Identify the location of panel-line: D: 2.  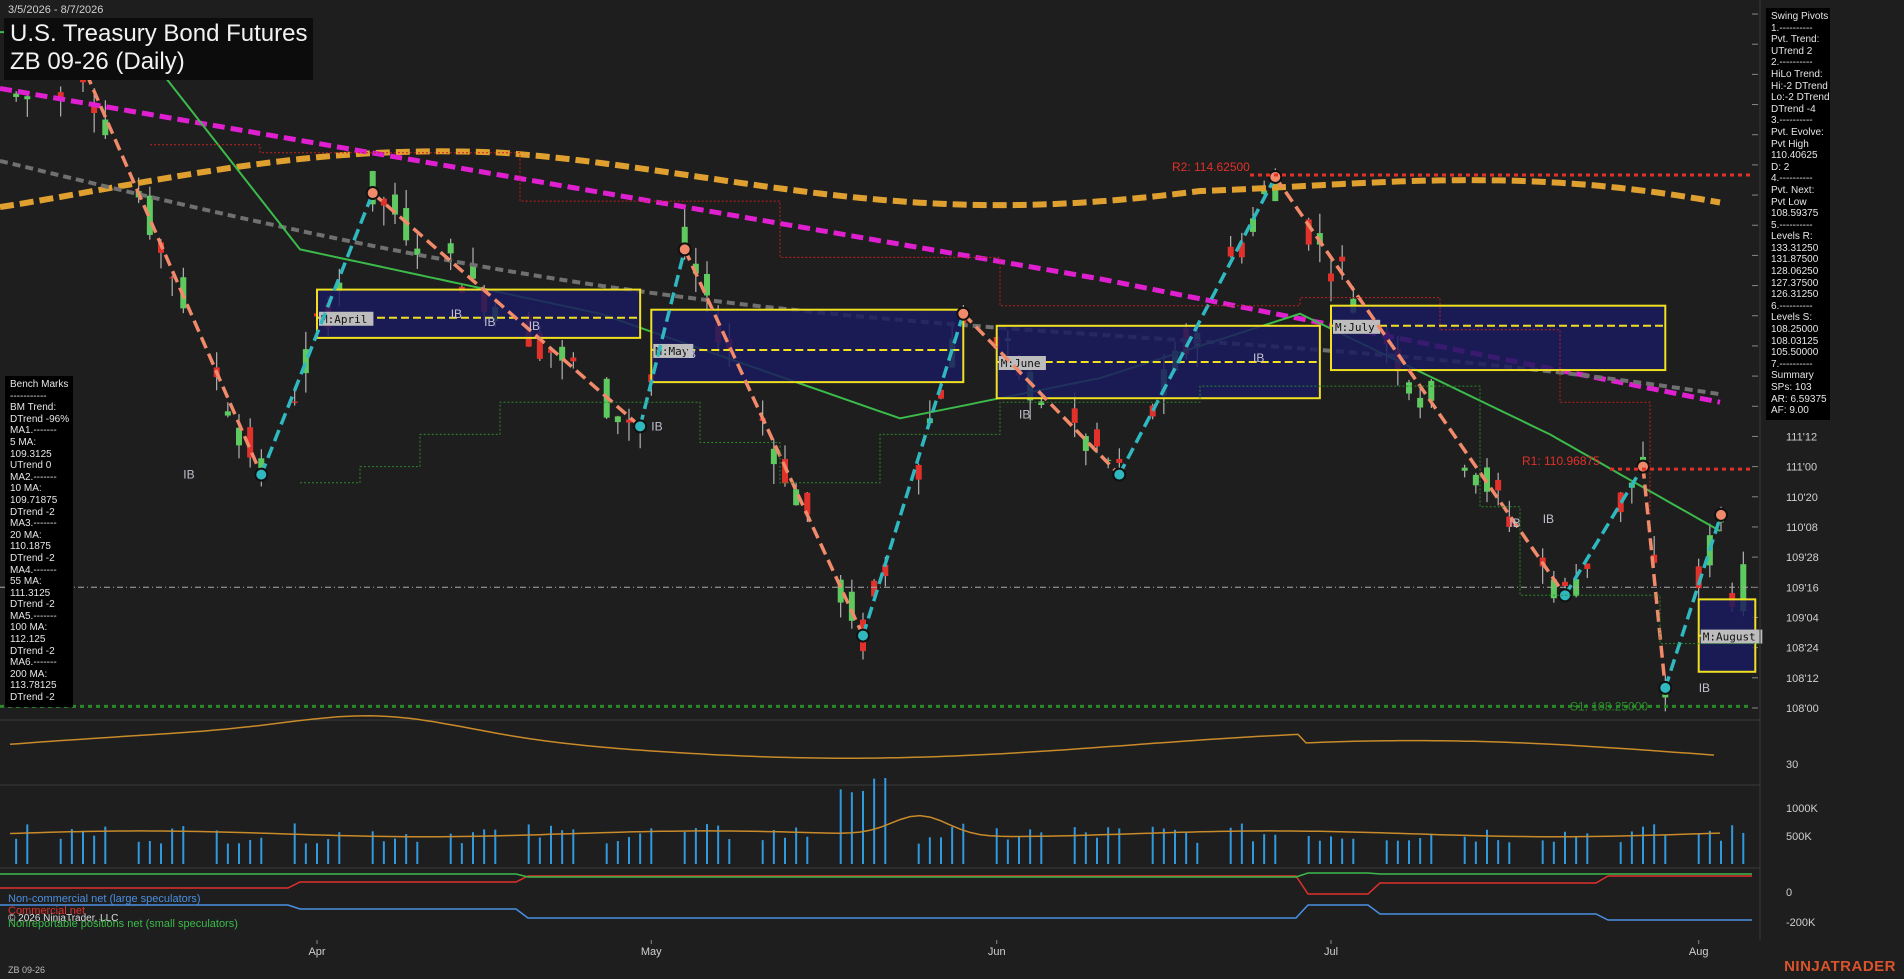
(1780, 167).